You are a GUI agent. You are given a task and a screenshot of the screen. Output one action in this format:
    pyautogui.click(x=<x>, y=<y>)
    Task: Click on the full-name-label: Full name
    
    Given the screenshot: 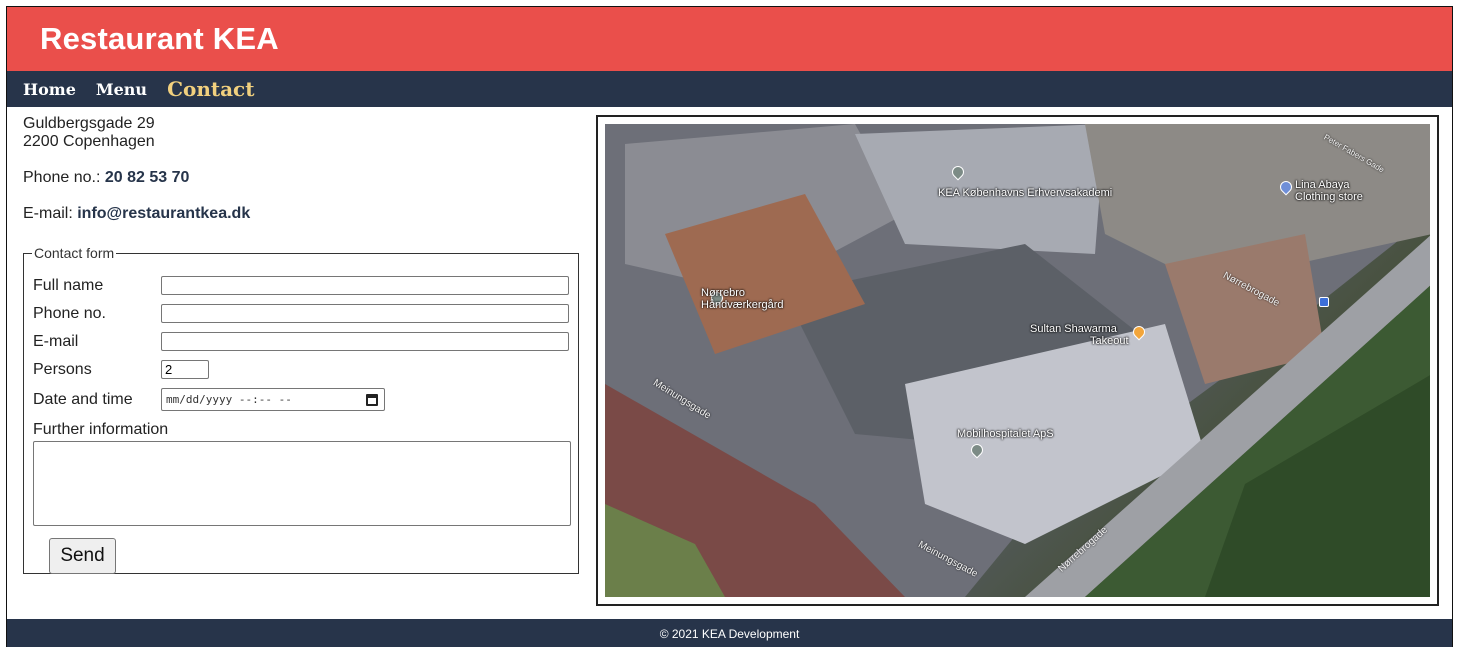 What is the action you would take?
    pyautogui.click(x=68, y=285)
    